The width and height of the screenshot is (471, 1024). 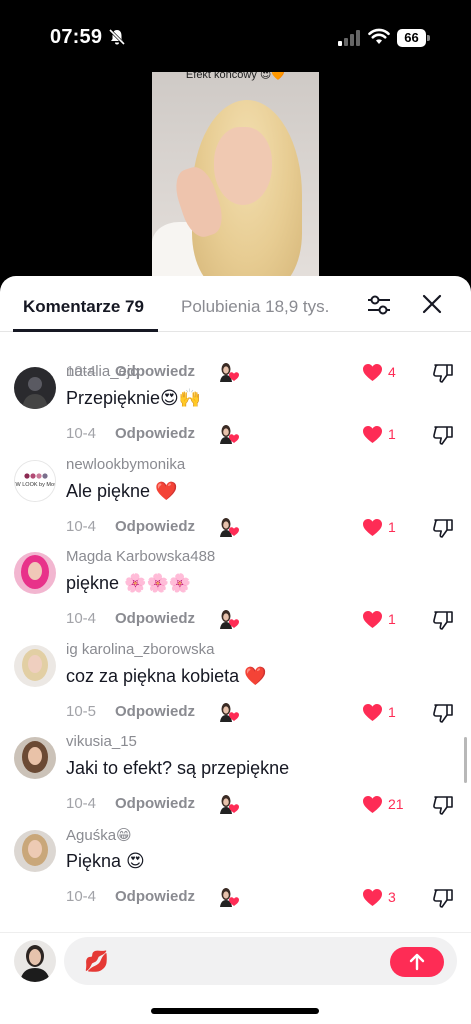 I want to click on signal-icon, so click(x=349, y=38).